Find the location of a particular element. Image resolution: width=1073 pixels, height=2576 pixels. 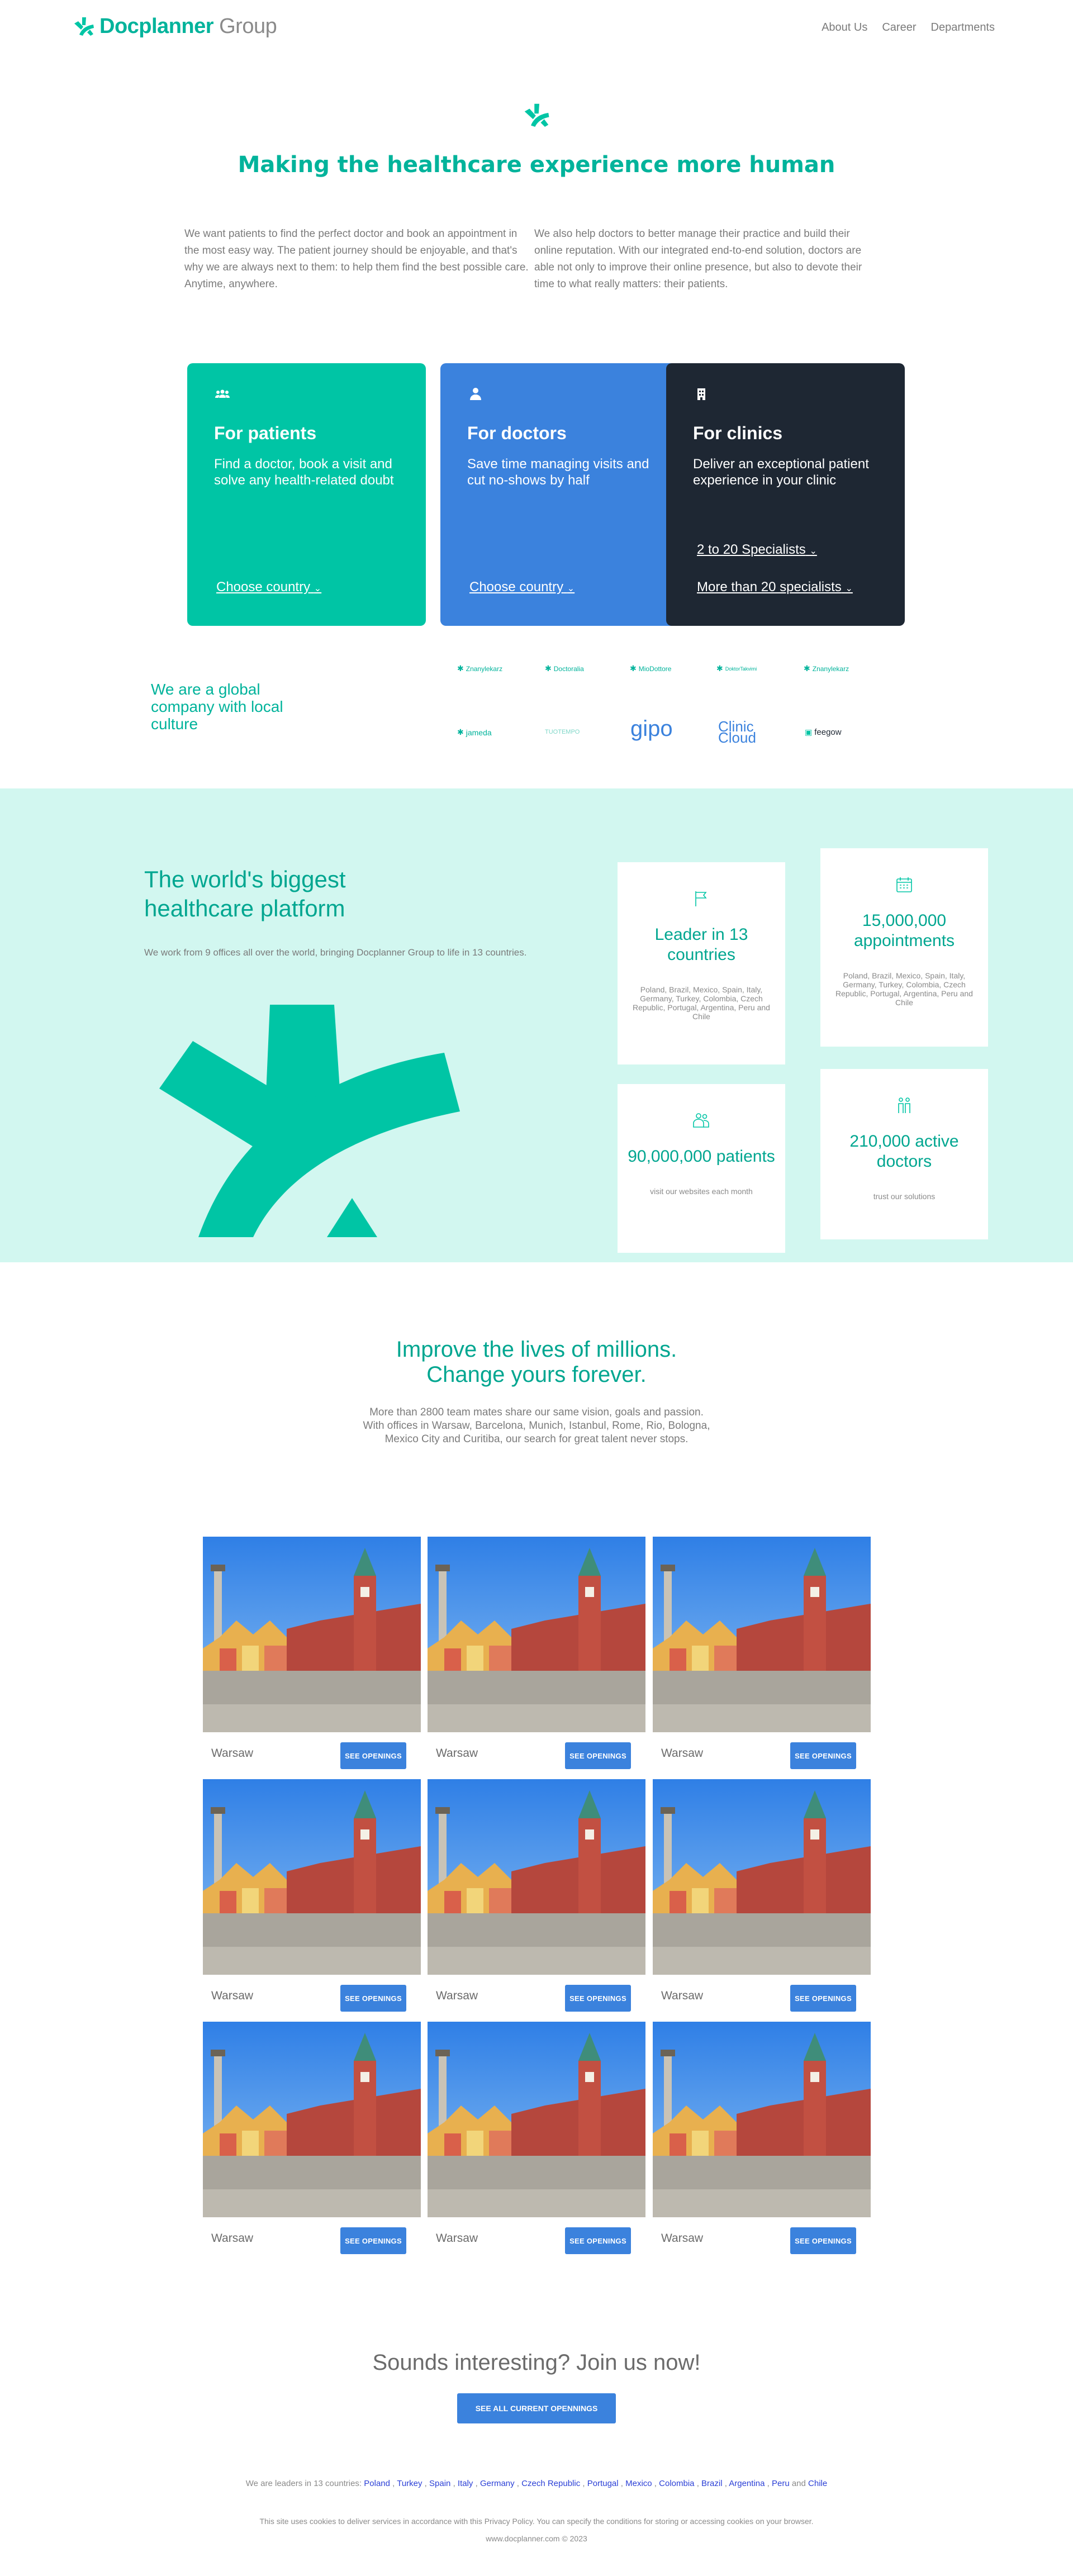

small-clinic-link: 2 to 20 Specialists ⌄ is located at coordinates (757, 550).